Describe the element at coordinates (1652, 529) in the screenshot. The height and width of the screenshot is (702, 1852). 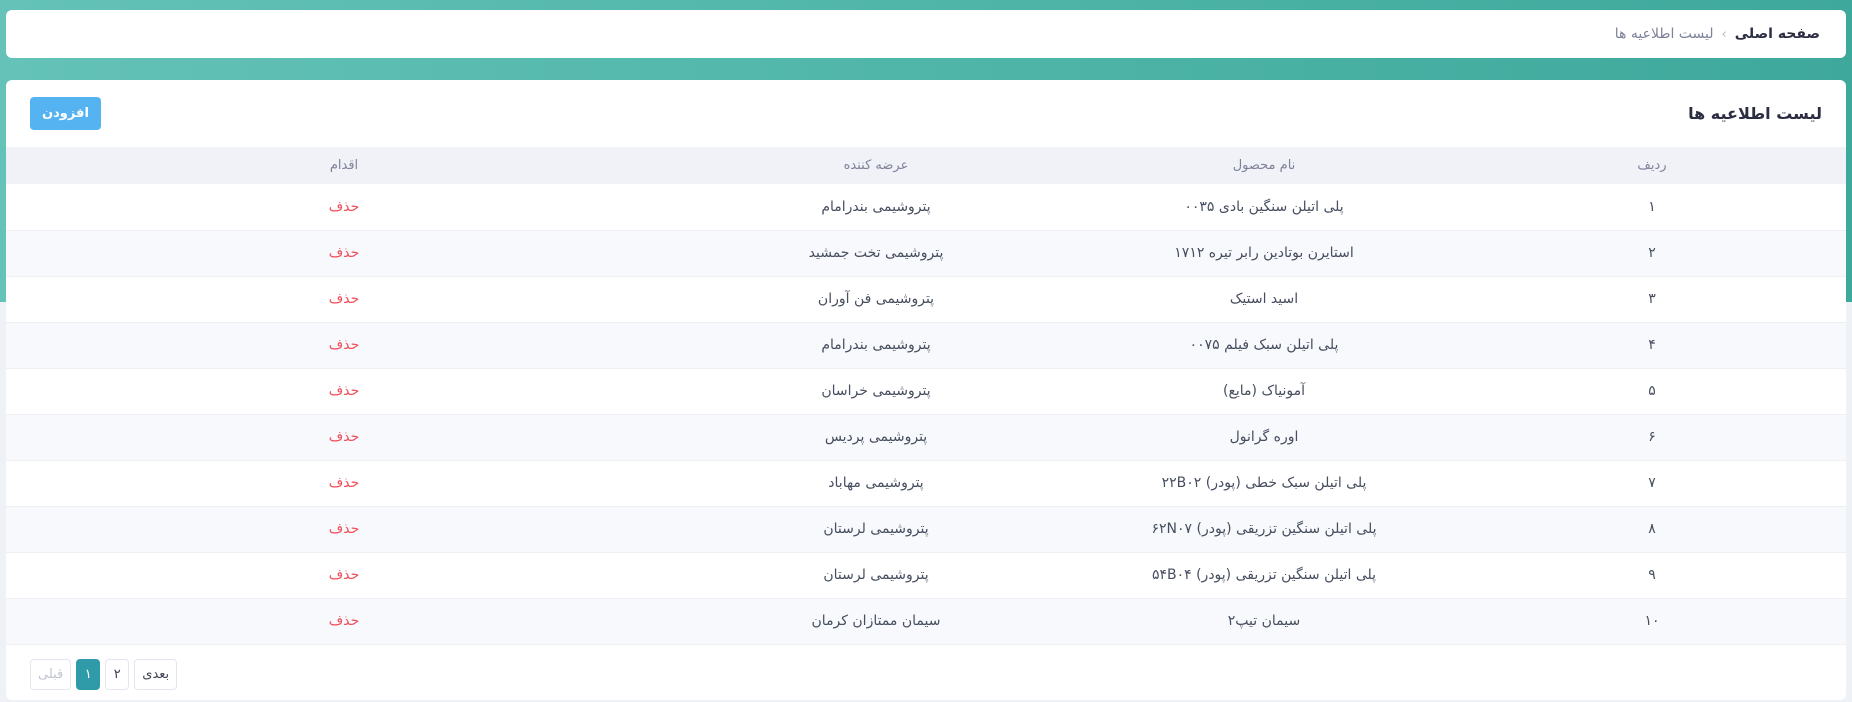
I see `row-index: ۸` at that location.